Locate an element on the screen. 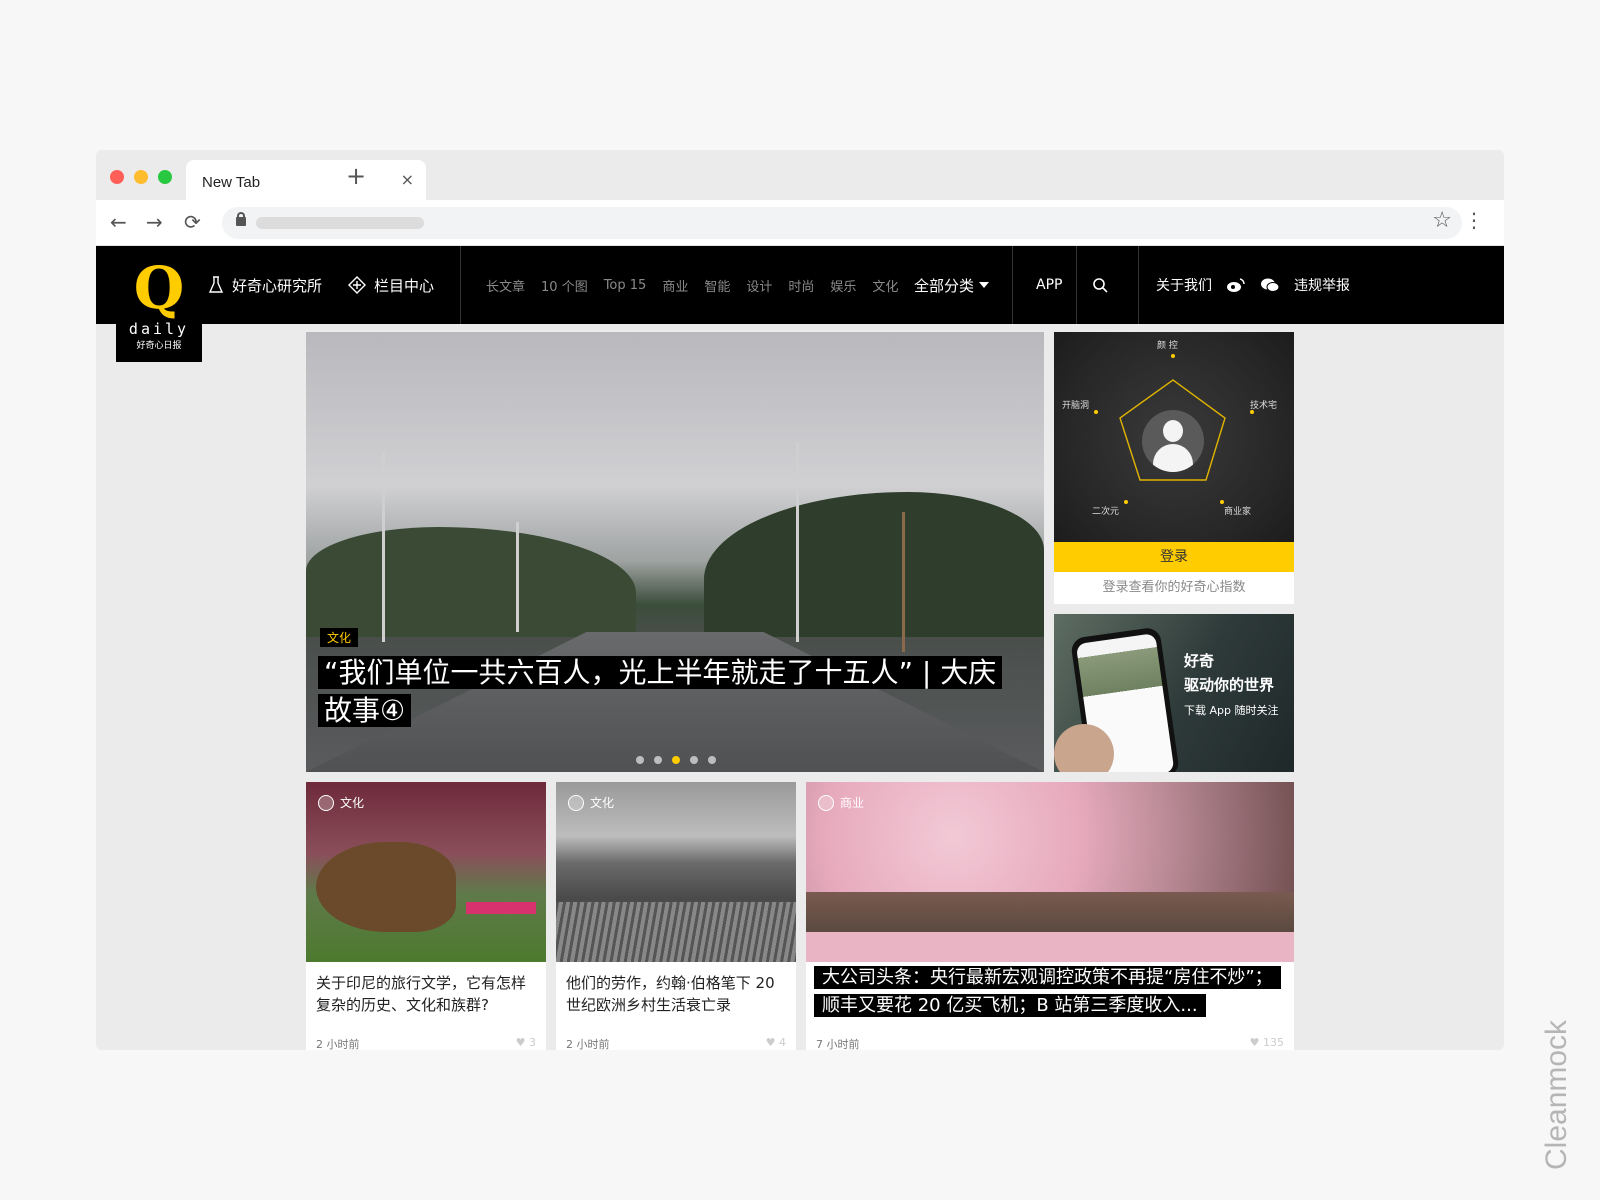 This screenshot has height=1200, width=1600. article-like-count: 135 is located at coordinates (1273, 1042).